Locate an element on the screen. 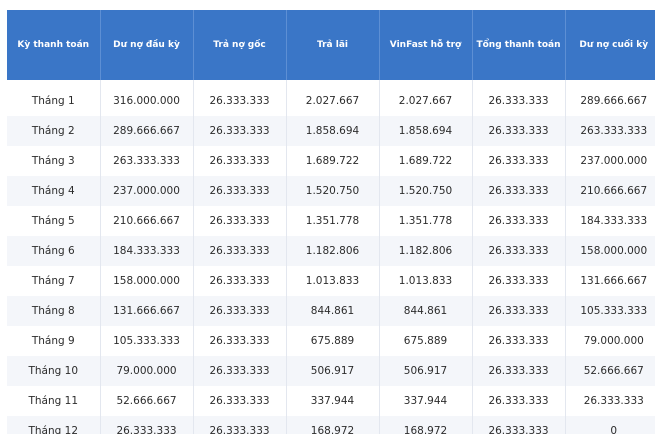 Image resolution: width=655 pixels, height=434 pixels. cell-vinfast-support: 1.182.806 is located at coordinates (426, 251).